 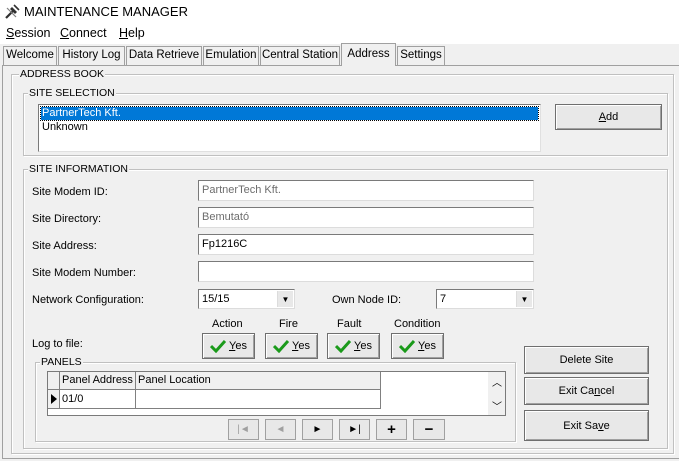 What do you see at coordinates (88, 300) in the screenshot?
I see `network-configuration-label: Network Configuration:` at bounding box center [88, 300].